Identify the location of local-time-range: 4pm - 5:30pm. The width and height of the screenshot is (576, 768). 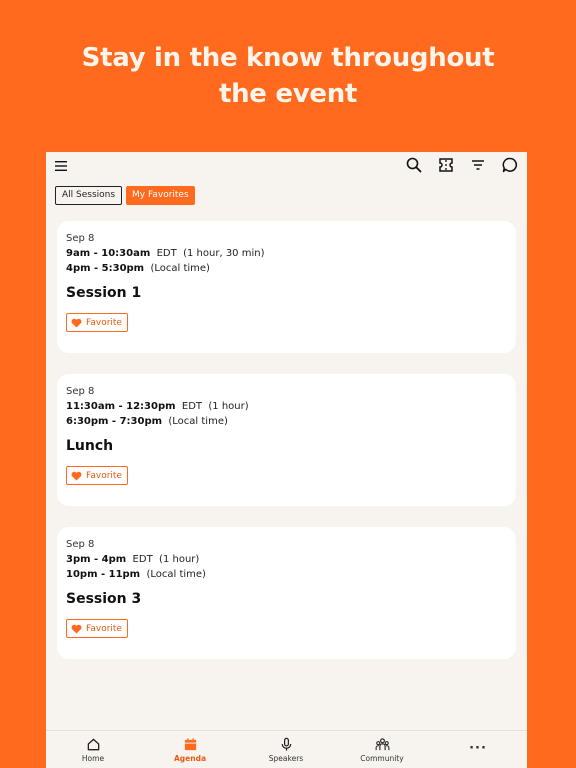
(105, 268).